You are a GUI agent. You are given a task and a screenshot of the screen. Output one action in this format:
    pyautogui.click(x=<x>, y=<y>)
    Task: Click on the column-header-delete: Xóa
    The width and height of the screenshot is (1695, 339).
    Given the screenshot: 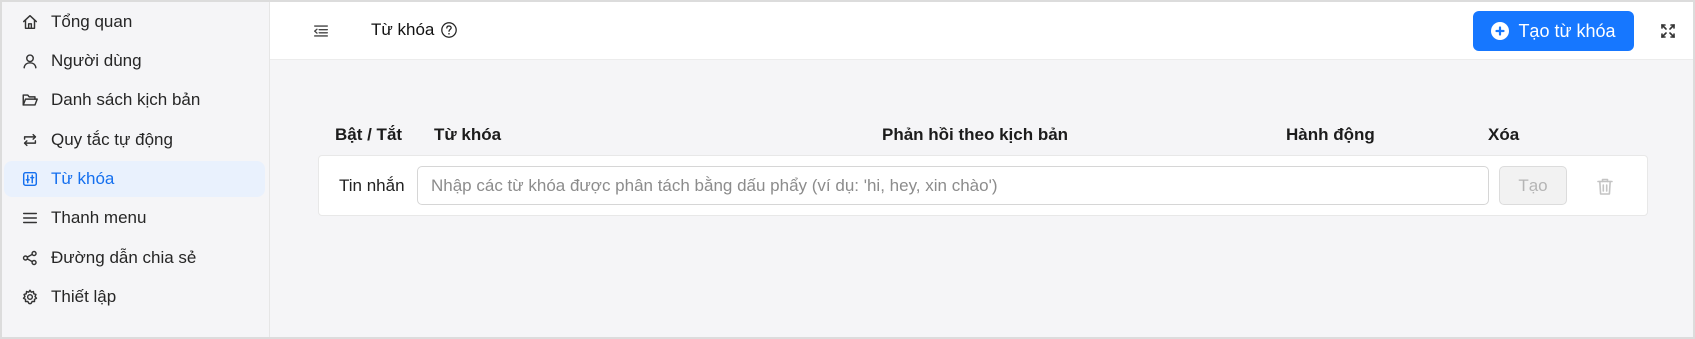 What is the action you would take?
    pyautogui.click(x=1504, y=134)
    